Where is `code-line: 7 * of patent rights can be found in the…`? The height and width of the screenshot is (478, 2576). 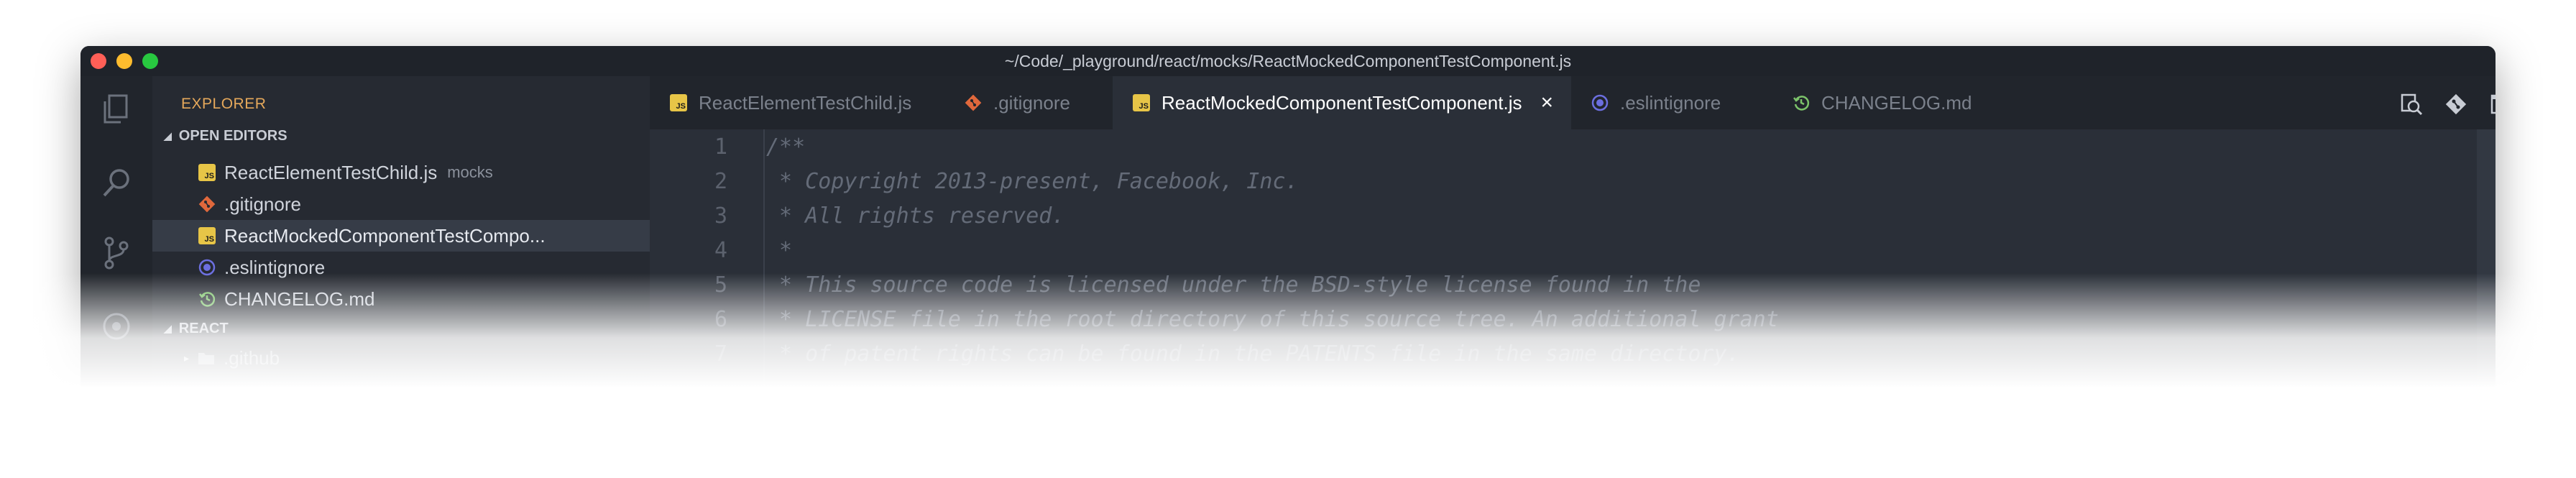 code-line: 7 * of patent rights can be found in the… is located at coordinates (1573, 353).